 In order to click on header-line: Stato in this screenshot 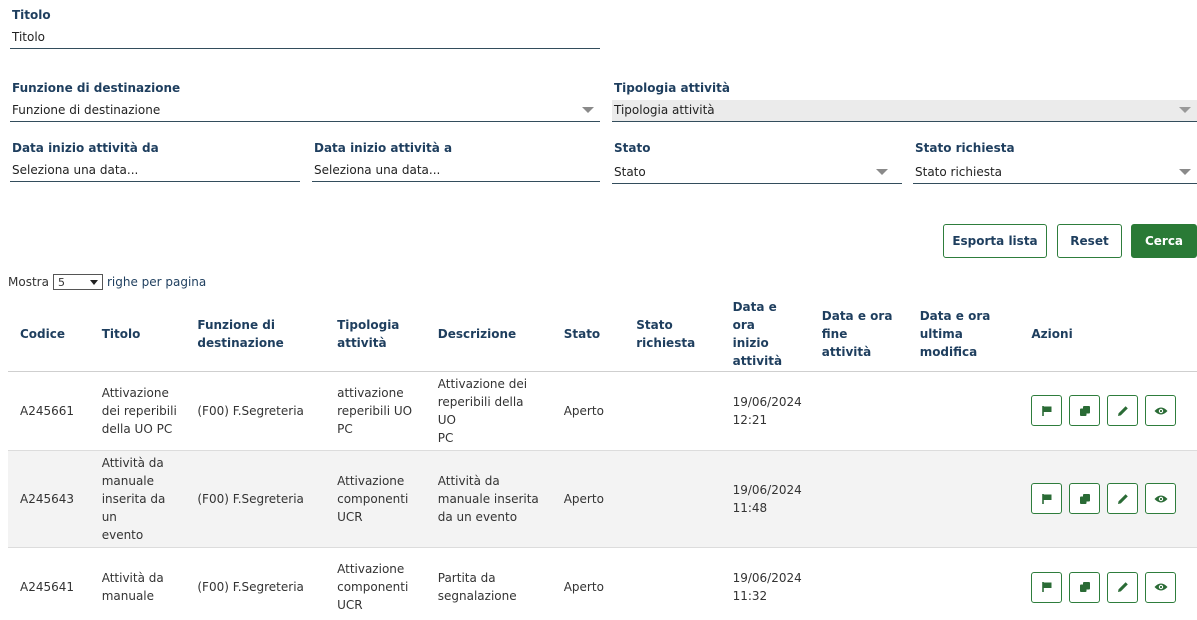, I will do `click(654, 324)`.